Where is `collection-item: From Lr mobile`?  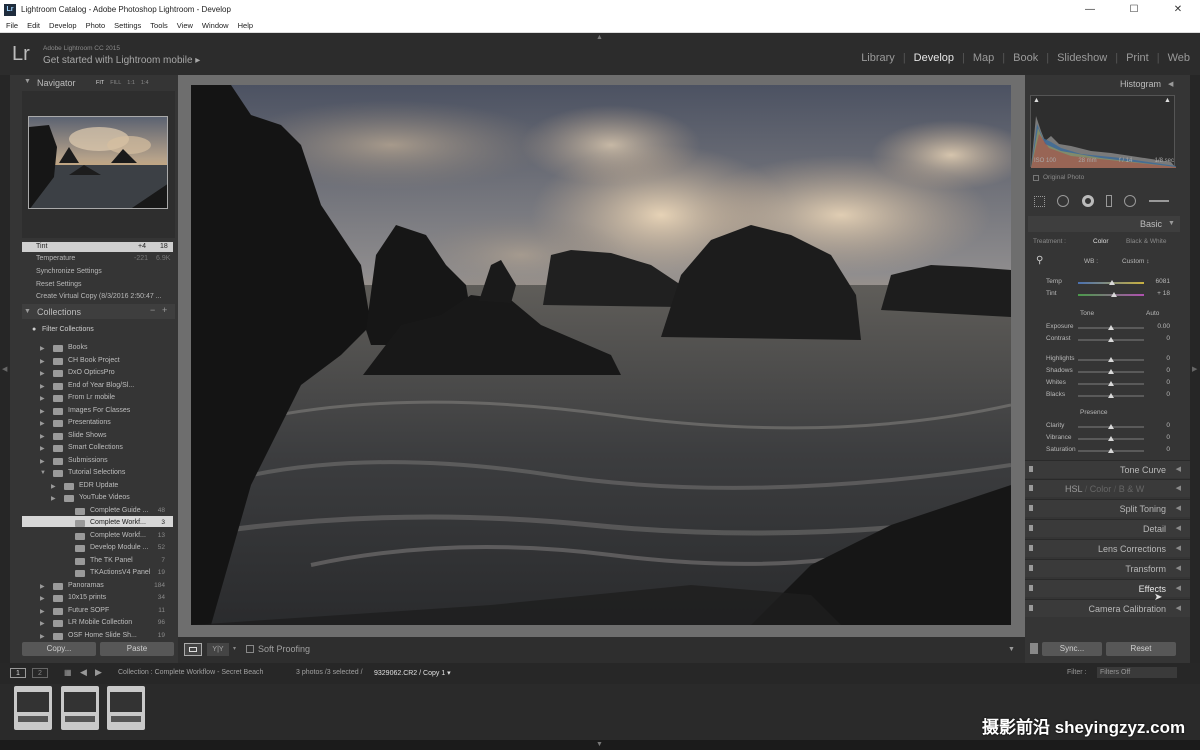
collection-item: From Lr mobile is located at coordinates (91, 397).